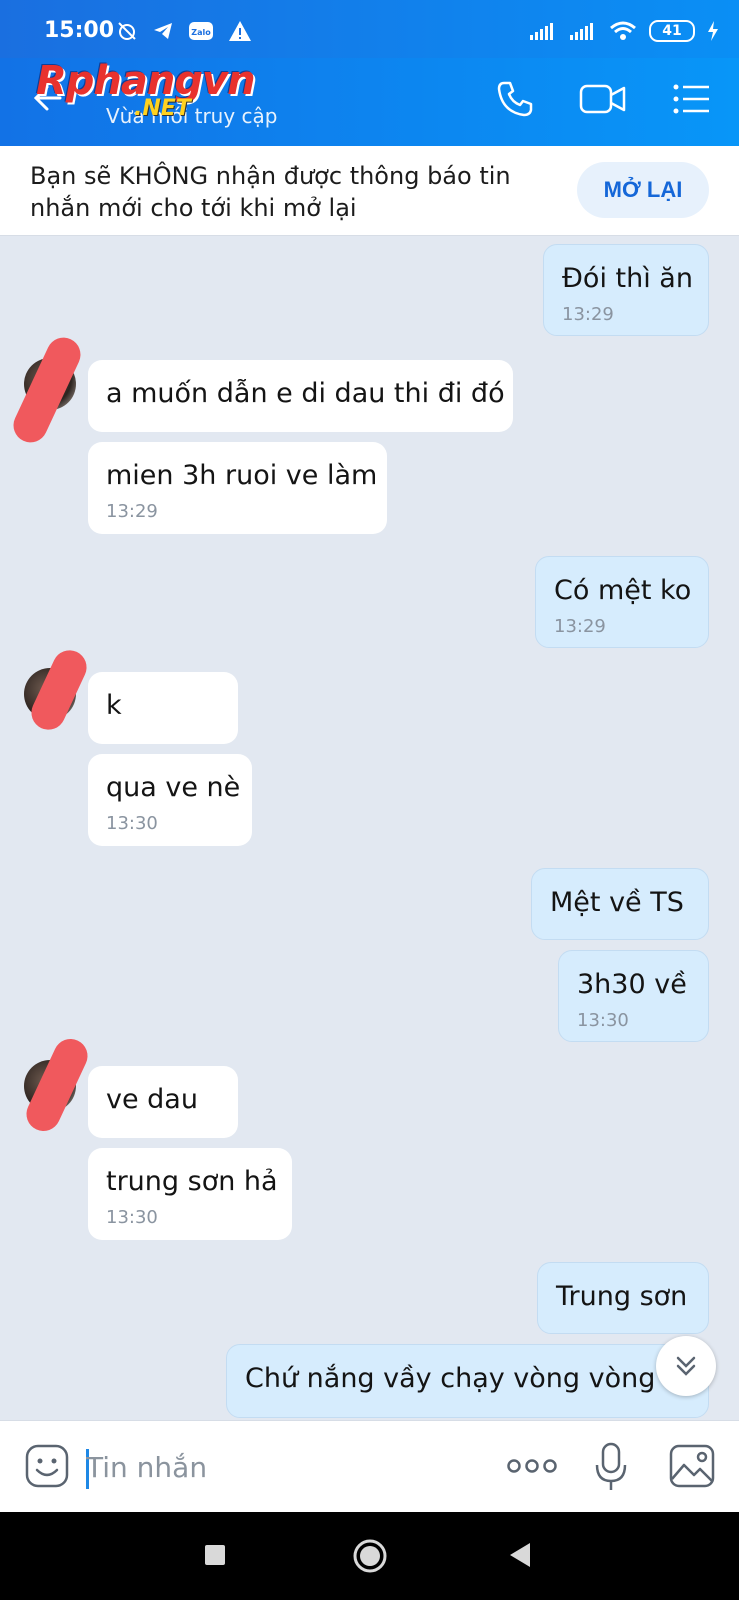 Image resolution: width=739 pixels, height=1600 pixels. I want to click on message-outgoing: 3h30 về 13:30, so click(633, 996).